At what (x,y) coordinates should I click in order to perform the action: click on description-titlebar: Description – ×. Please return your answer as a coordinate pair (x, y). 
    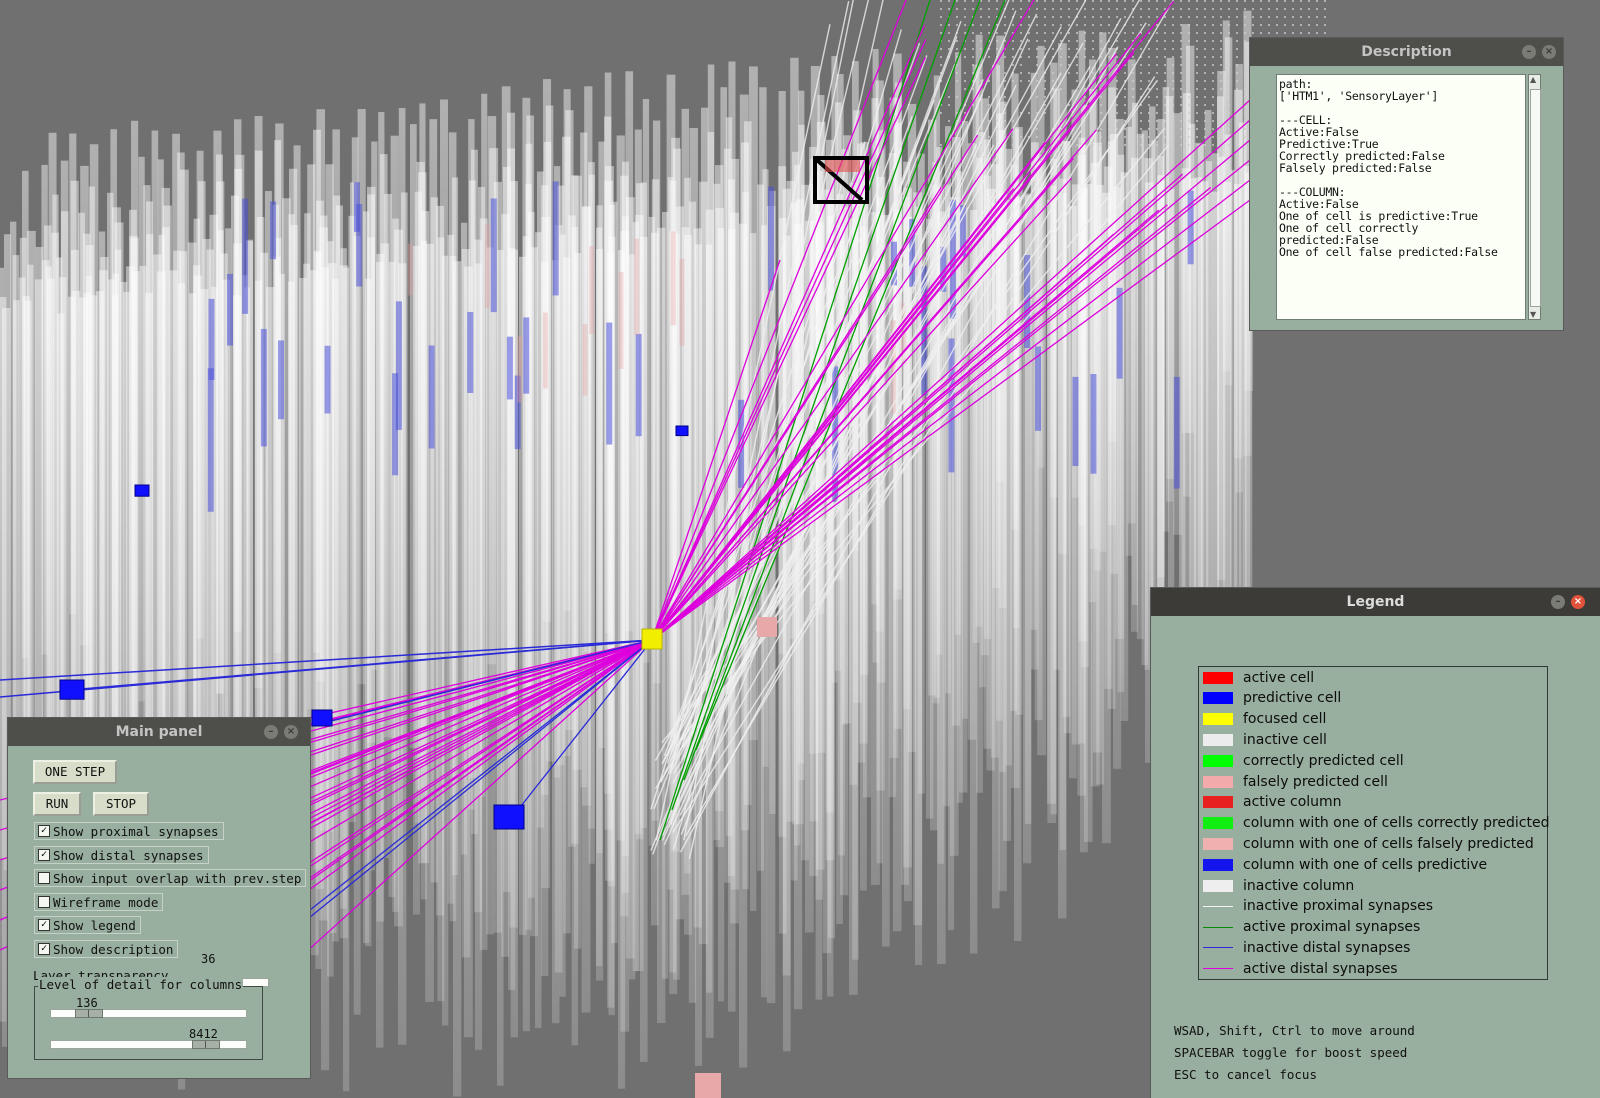
    Looking at the image, I should click on (1406, 52).